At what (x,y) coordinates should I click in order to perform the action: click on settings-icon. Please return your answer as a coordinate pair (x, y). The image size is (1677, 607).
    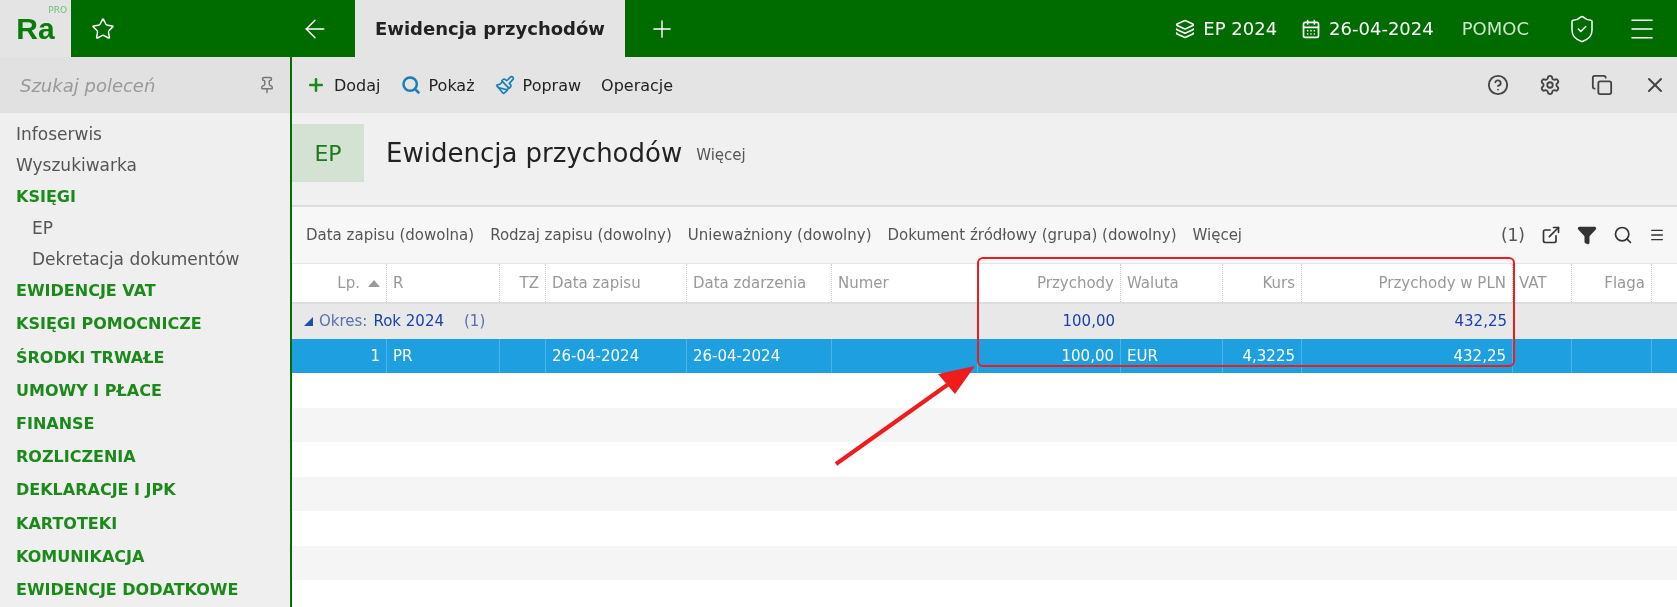
    Looking at the image, I should click on (1550, 85).